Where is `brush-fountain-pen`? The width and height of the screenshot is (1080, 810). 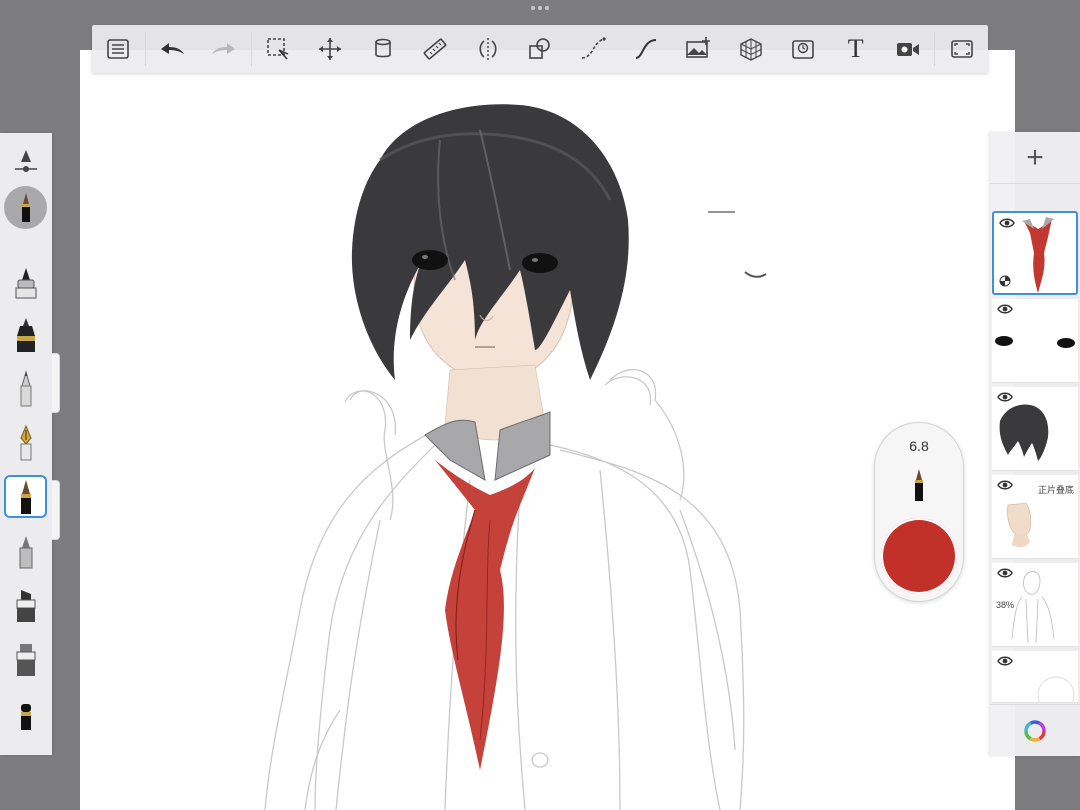
brush-fountain-pen is located at coordinates (25, 442).